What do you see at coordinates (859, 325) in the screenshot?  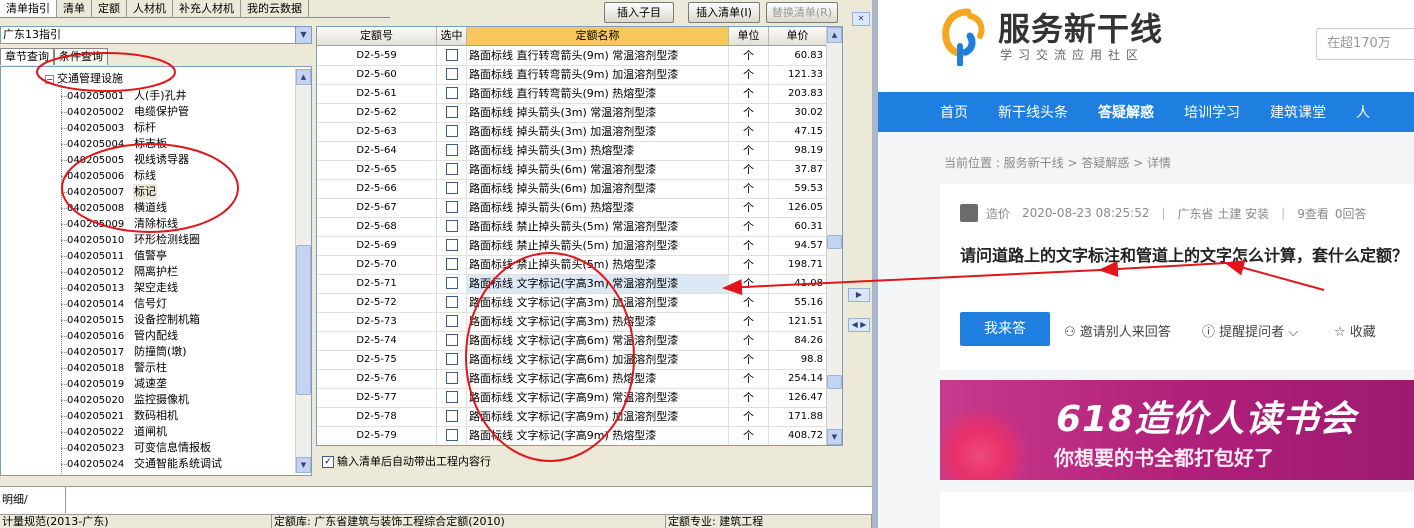 I see `left-right-icon: ◀ ▶` at bounding box center [859, 325].